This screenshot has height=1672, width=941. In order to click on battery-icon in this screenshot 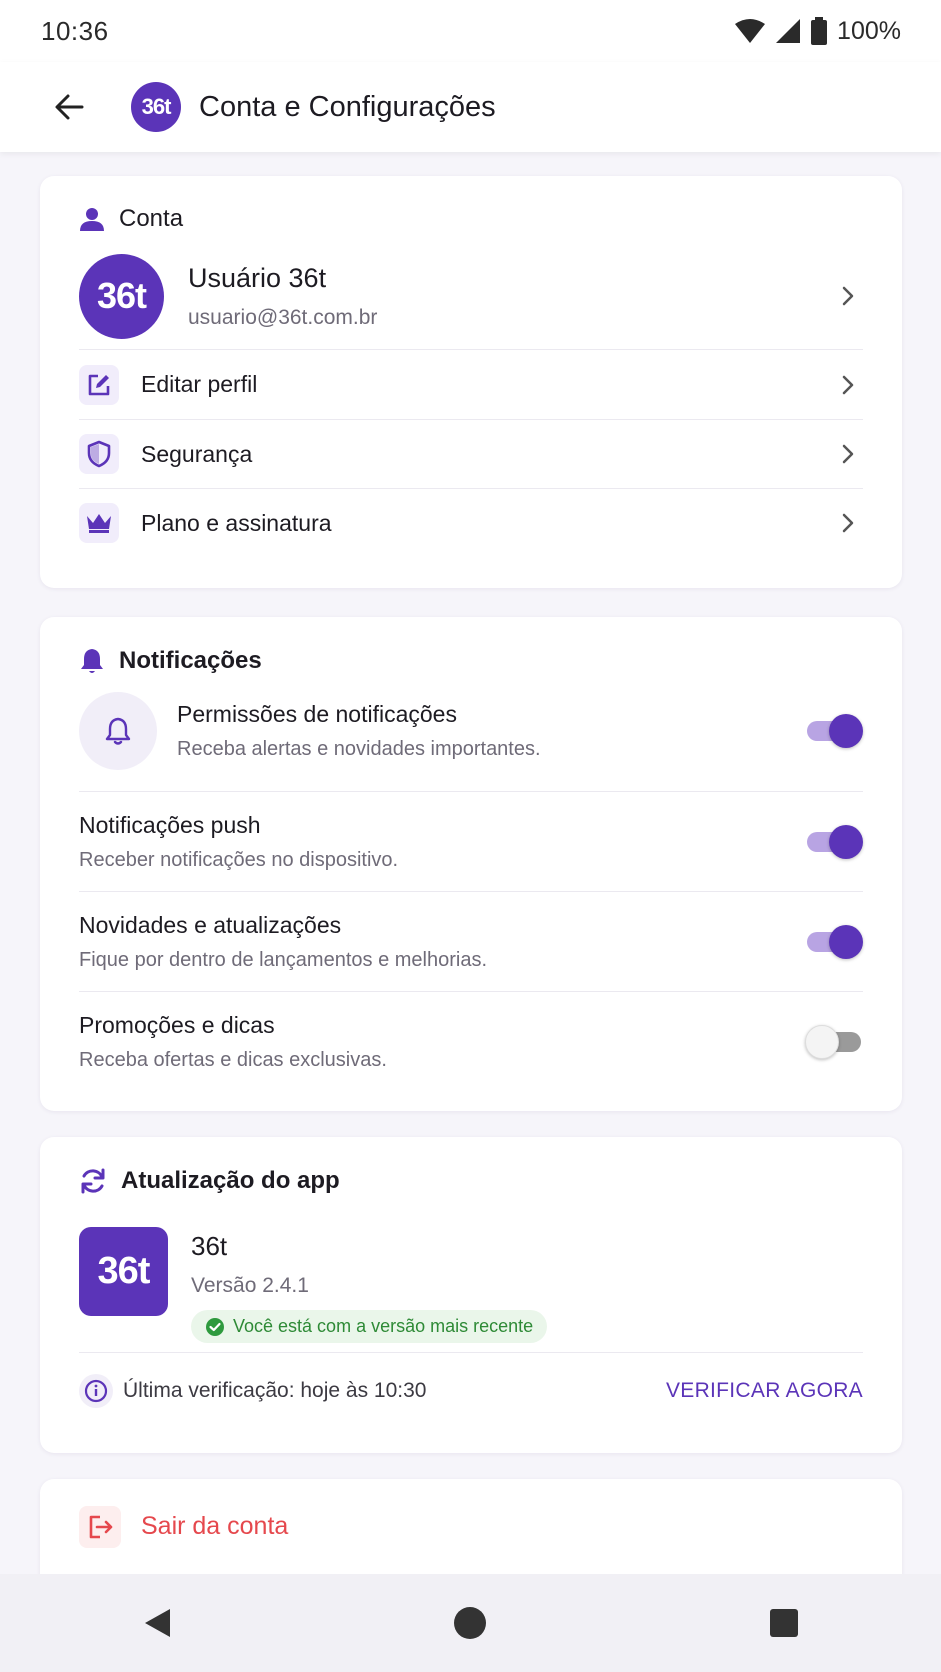, I will do `click(819, 31)`.